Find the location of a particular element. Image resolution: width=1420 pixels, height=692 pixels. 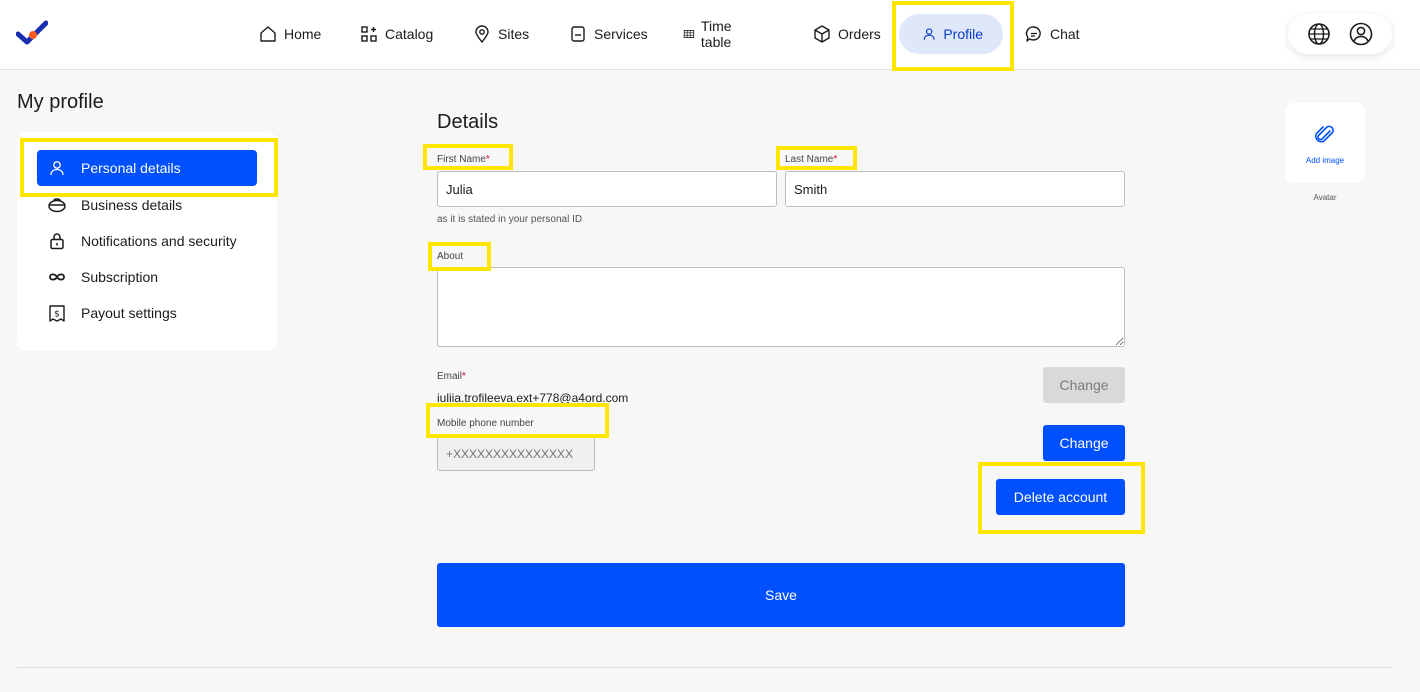

nav-profile: Profile is located at coordinates (951, 34).